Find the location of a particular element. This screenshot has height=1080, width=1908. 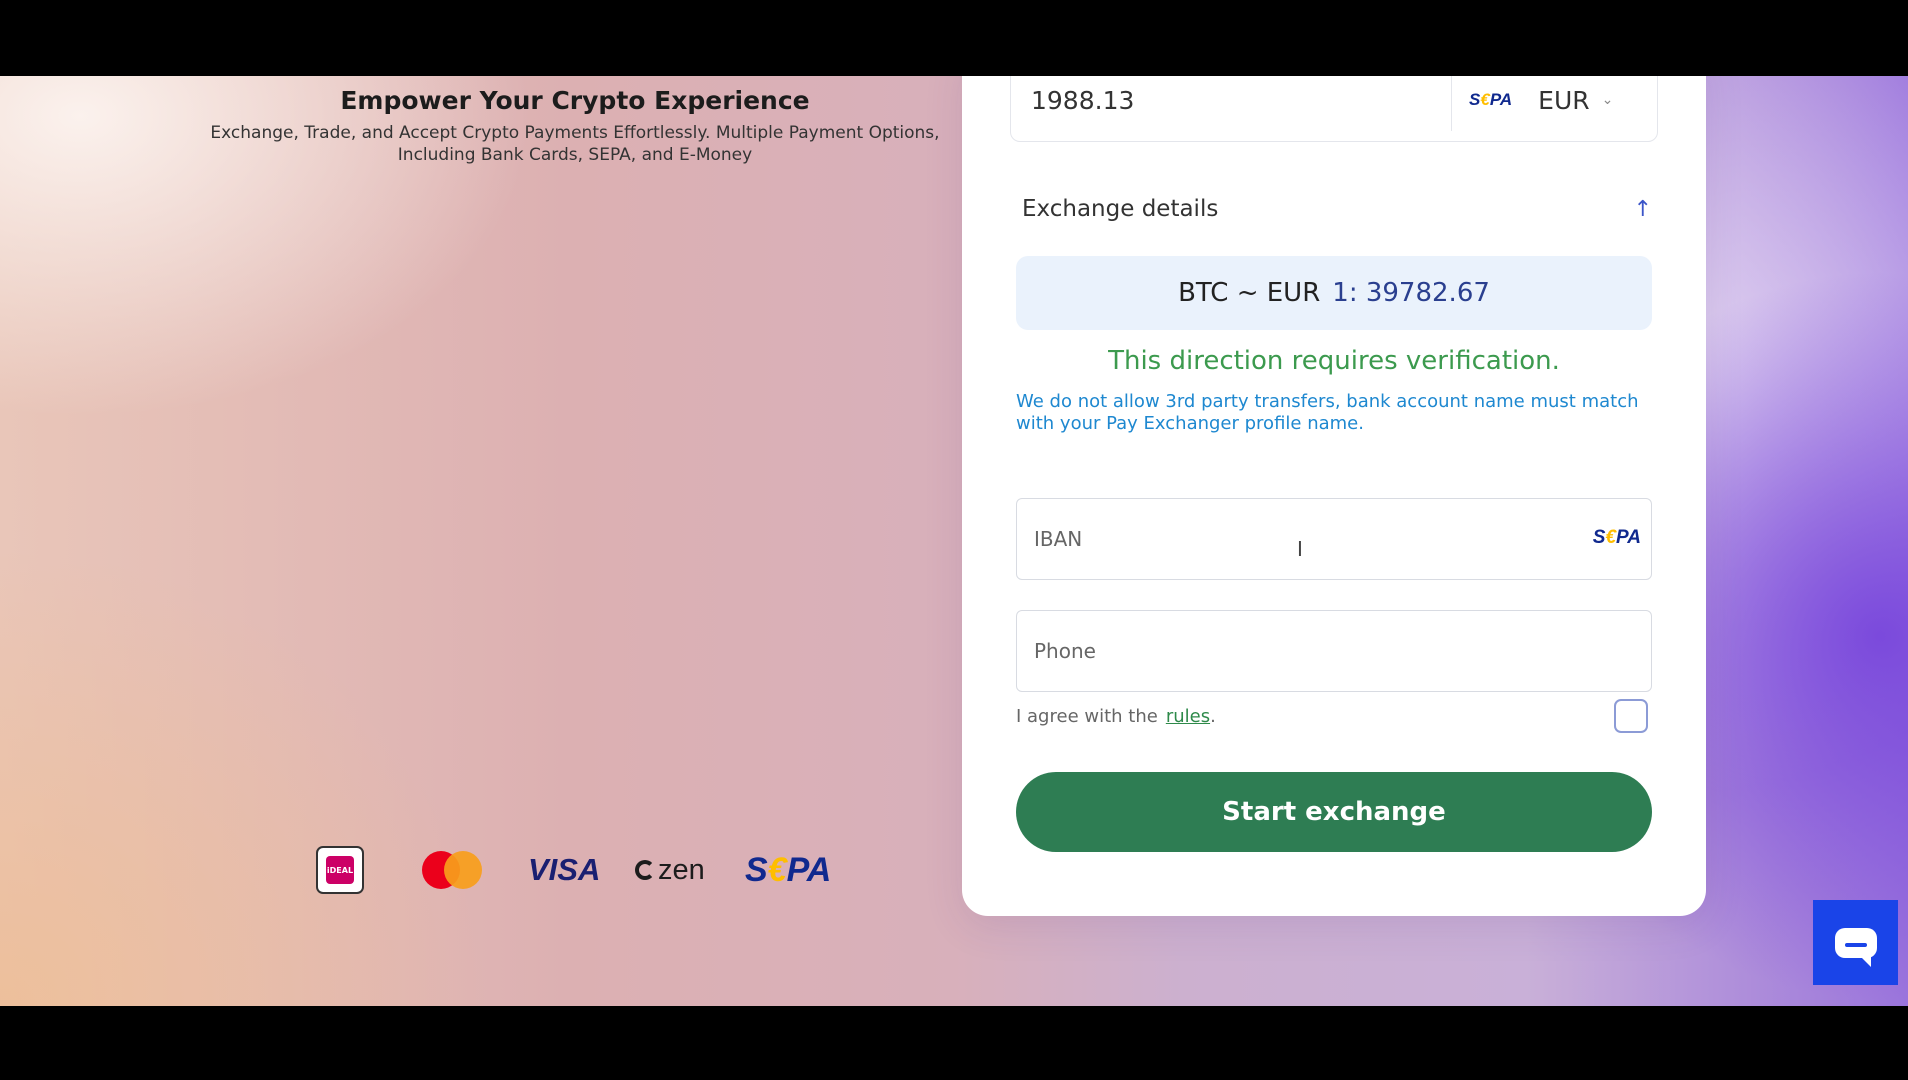

amount-input is located at coordinates (1231, 108).